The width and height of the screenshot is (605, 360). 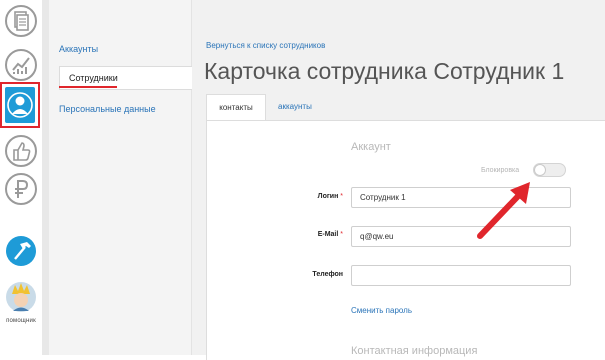 I want to click on submenu-item-employees-label: Сотрудники, so click(x=93, y=78).